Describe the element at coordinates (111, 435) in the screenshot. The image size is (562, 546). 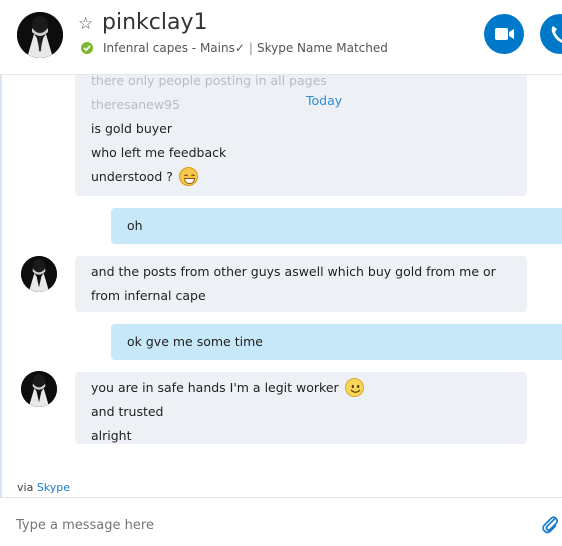
I see `message-line: alright` at that location.